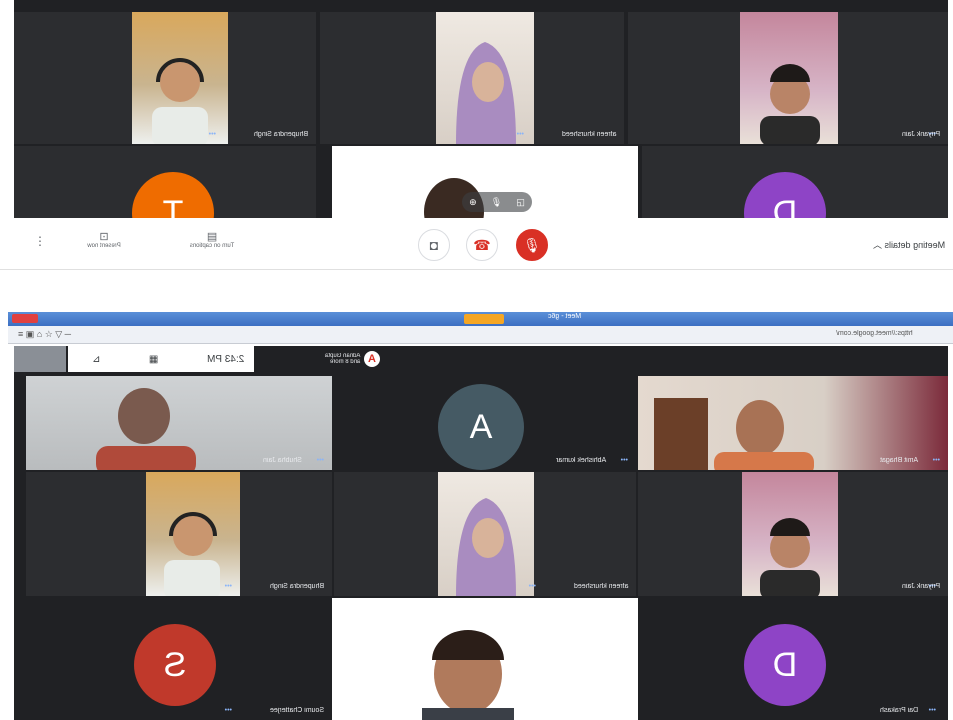 The width and height of the screenshot is (953, 720). What do you see at coordinates (473, 202) in the screenshot?
I see `pin-icon: ⊕` at bounding box center [473, 202].